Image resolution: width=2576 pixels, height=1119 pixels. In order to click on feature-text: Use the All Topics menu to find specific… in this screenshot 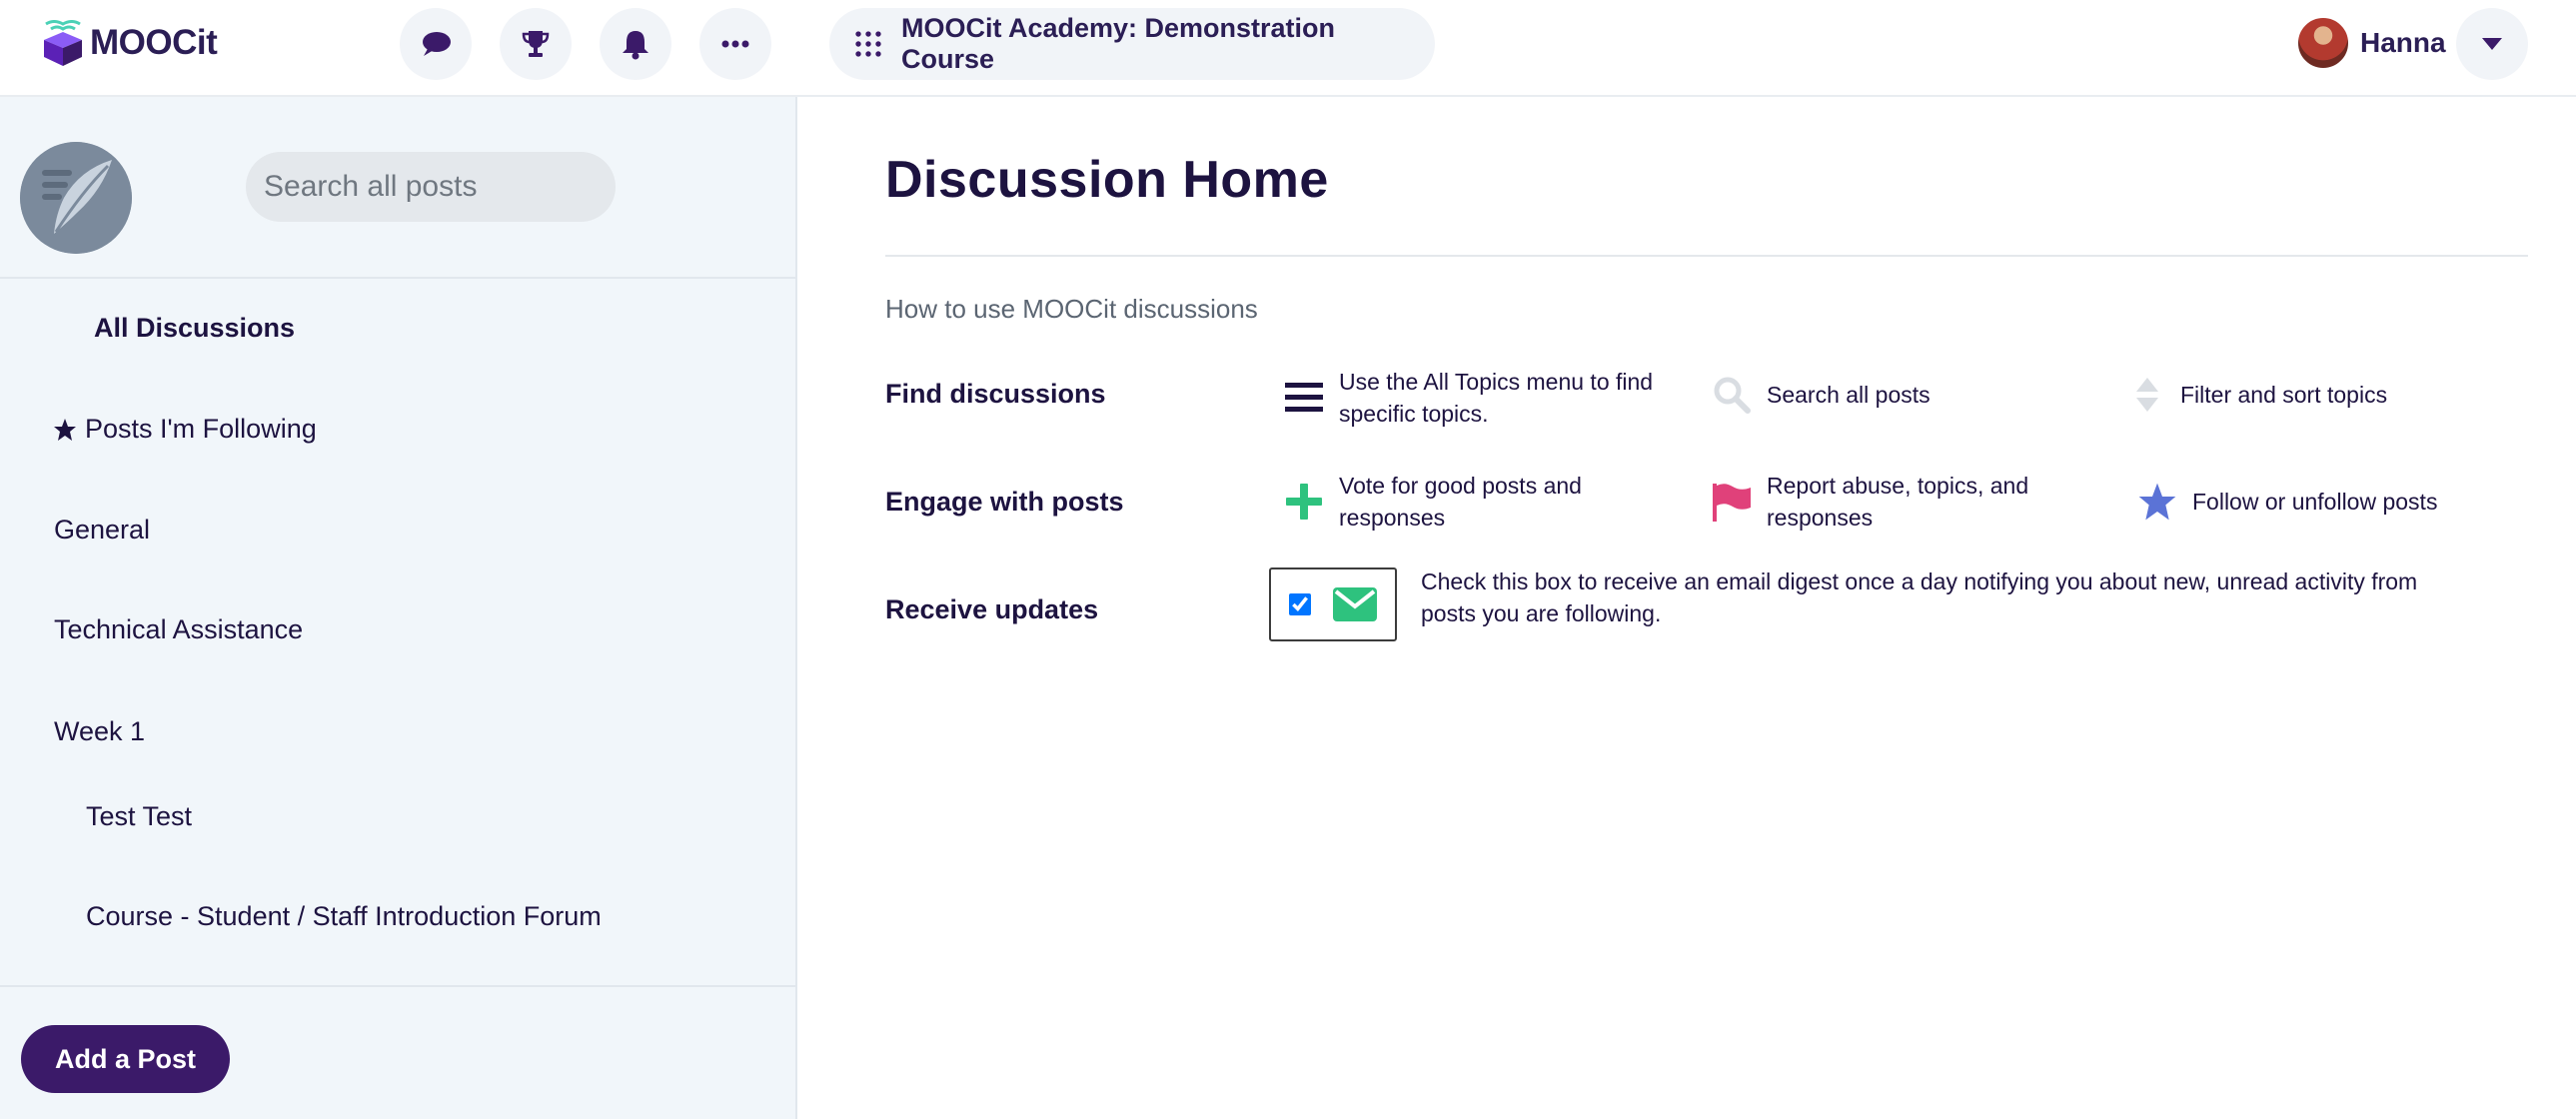, I will do `click(1496, 398)`.